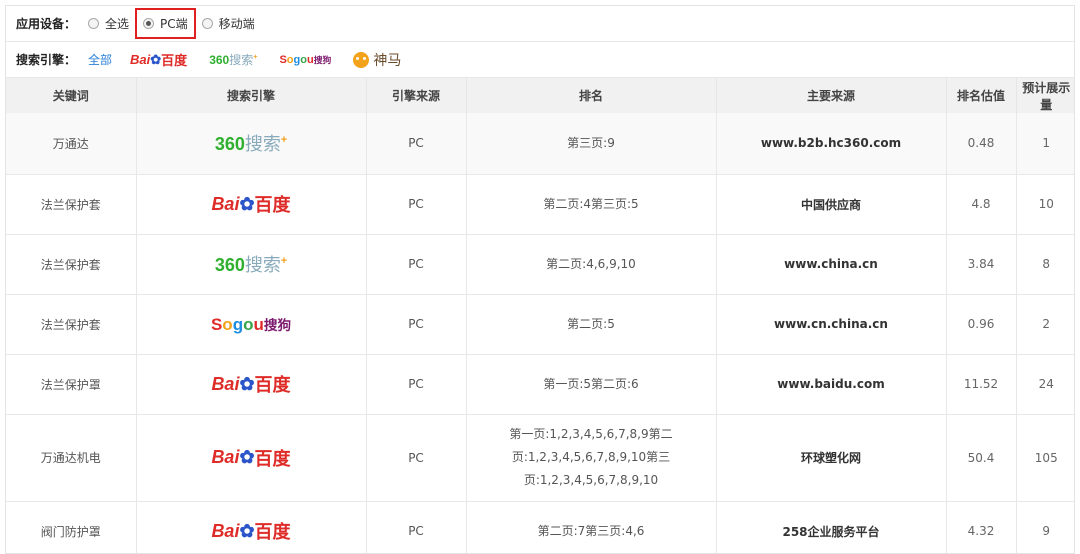 Image resolution: width=1080 pixels, height=554 pixels. I want to click on estimate-cell: 4.8, so click(981, 204).